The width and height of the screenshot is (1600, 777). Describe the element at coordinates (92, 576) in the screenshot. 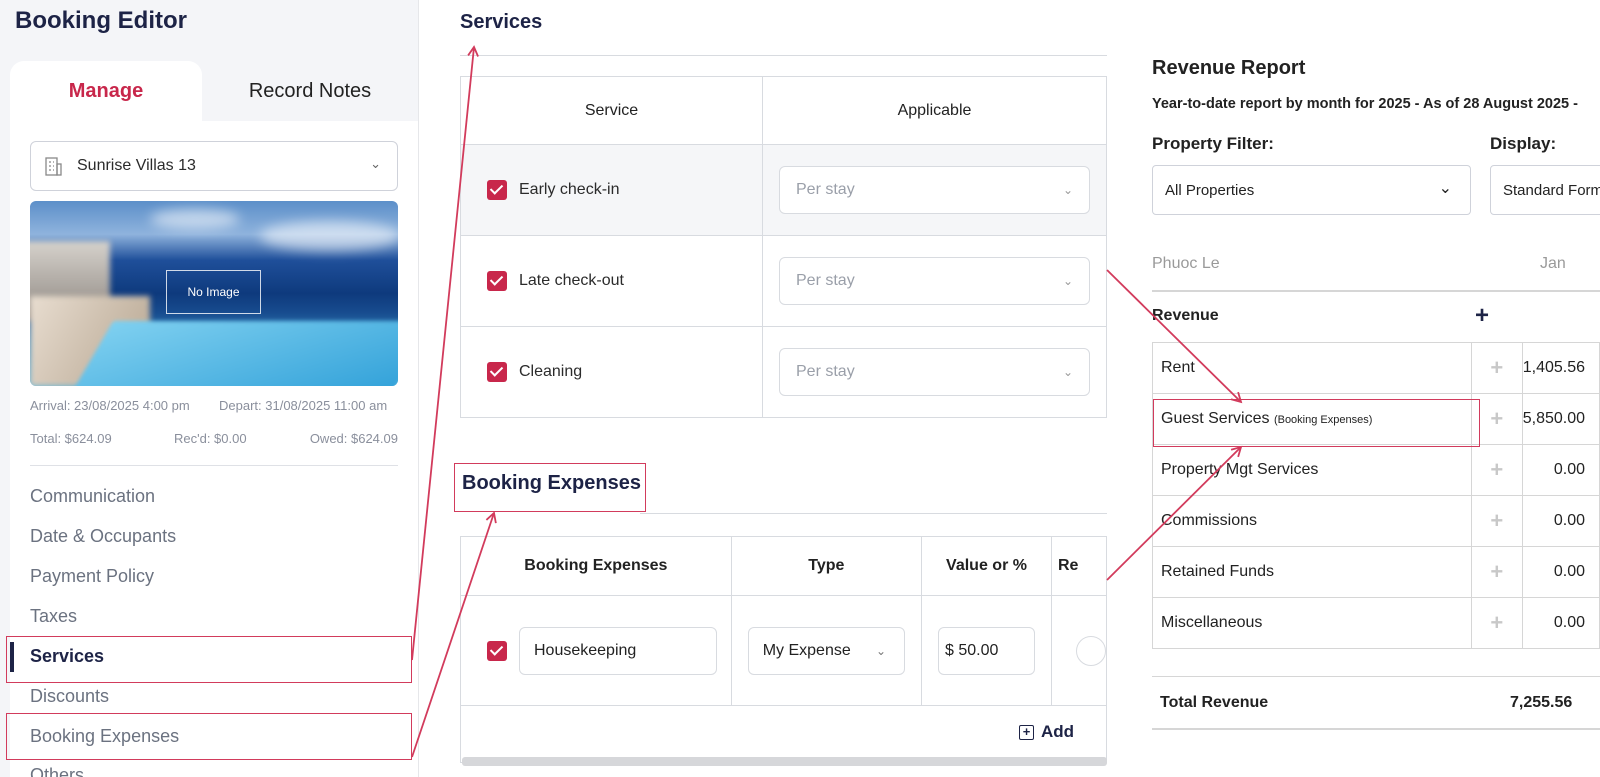

I see `nav-payment-policy: Payment Policy` at that location.